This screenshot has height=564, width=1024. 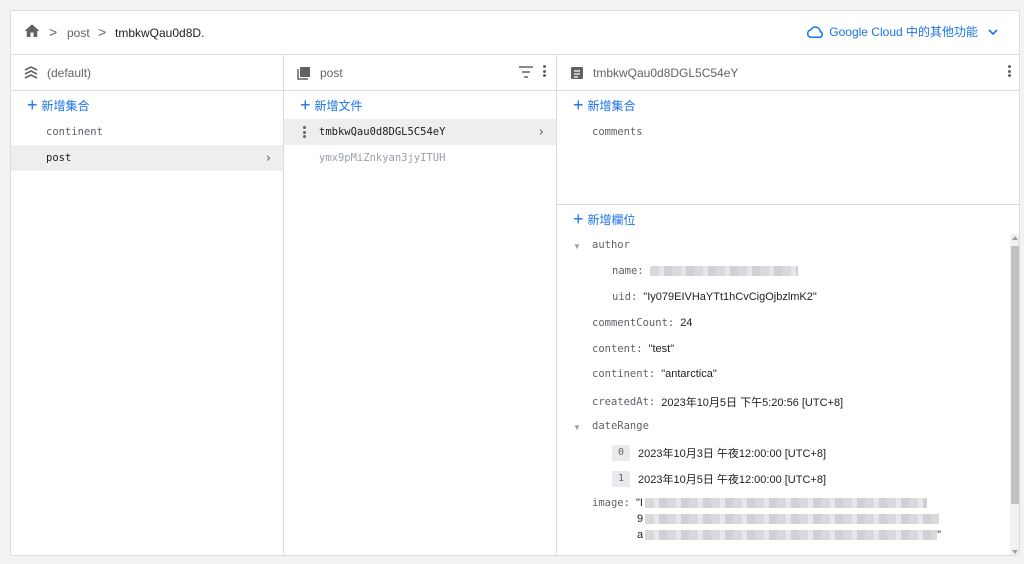 What do you see at coordinates (628, 271) in the screenshot?
I see `field-key: name:` at bounding box center [628, 271].